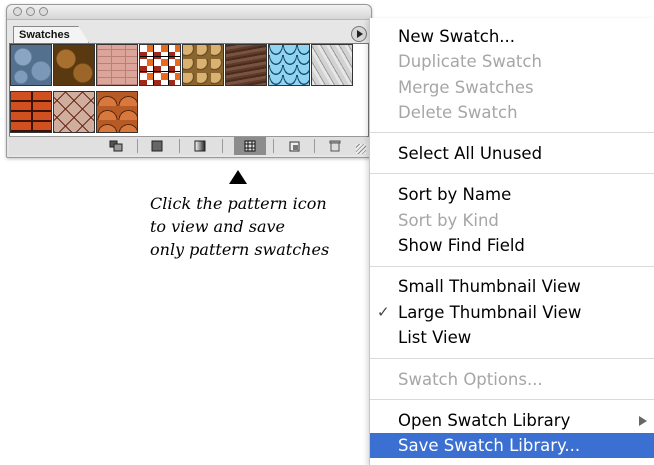 Image resolution: width=654 pixels, height=465 pixels. Describe the element at coordinates (359, 34) in the screenshot. I see `palette-menu-button` at that location.